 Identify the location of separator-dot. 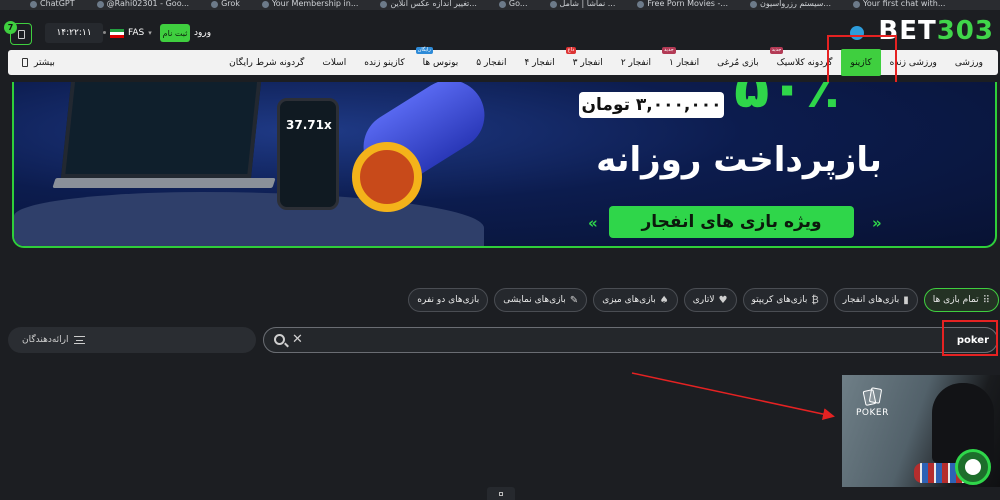
(104, 32).